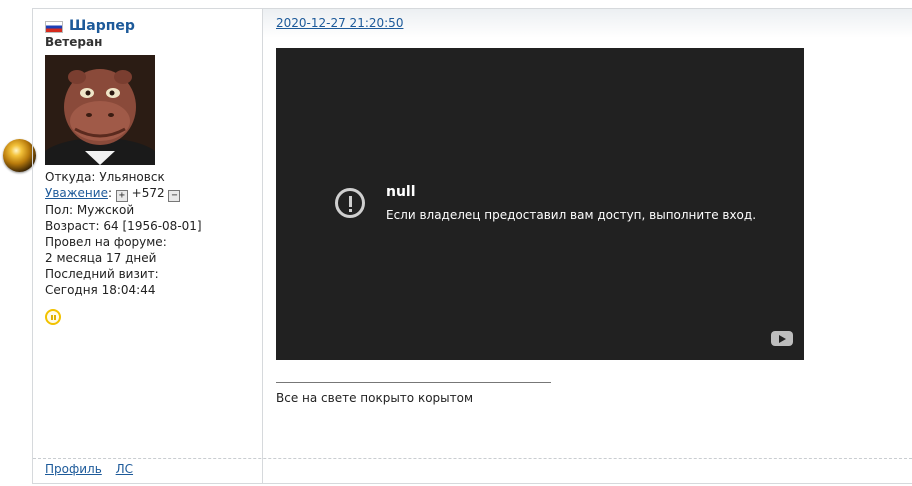  I want to click on user-location: Откуда: Ульяновск, so click(105, 177).